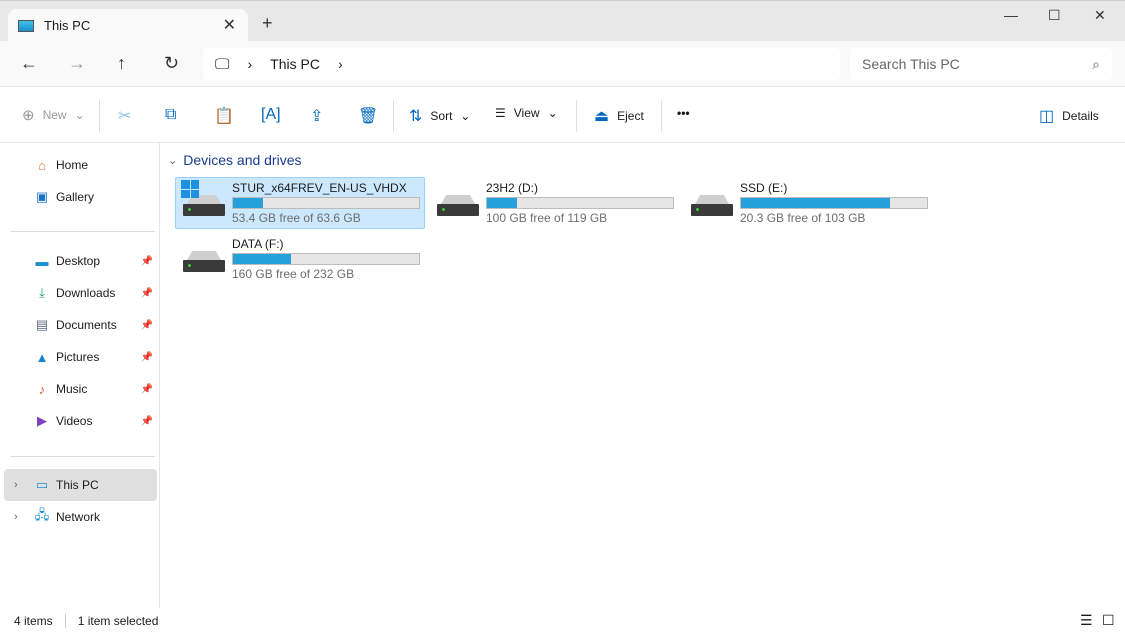  What do you see at coordinates (764, 188) in the screenshot?
I see `drive-name: SSD (E:)` at bounding box center [764, 188].